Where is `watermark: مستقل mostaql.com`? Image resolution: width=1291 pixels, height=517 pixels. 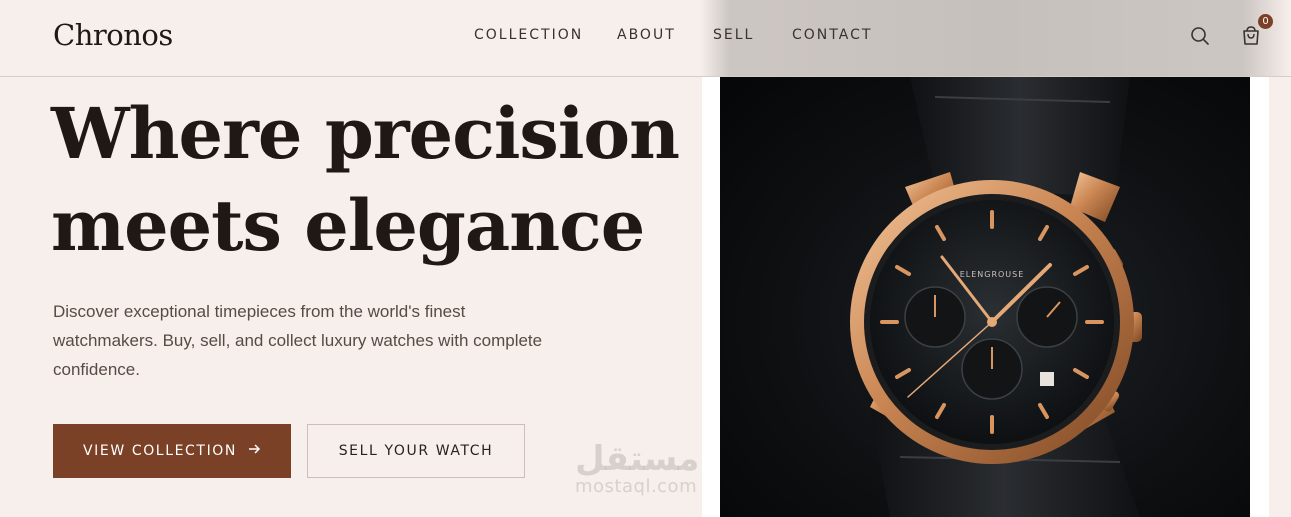 watermark: مستقل mostaql.com is located at coordinates (637, 469).